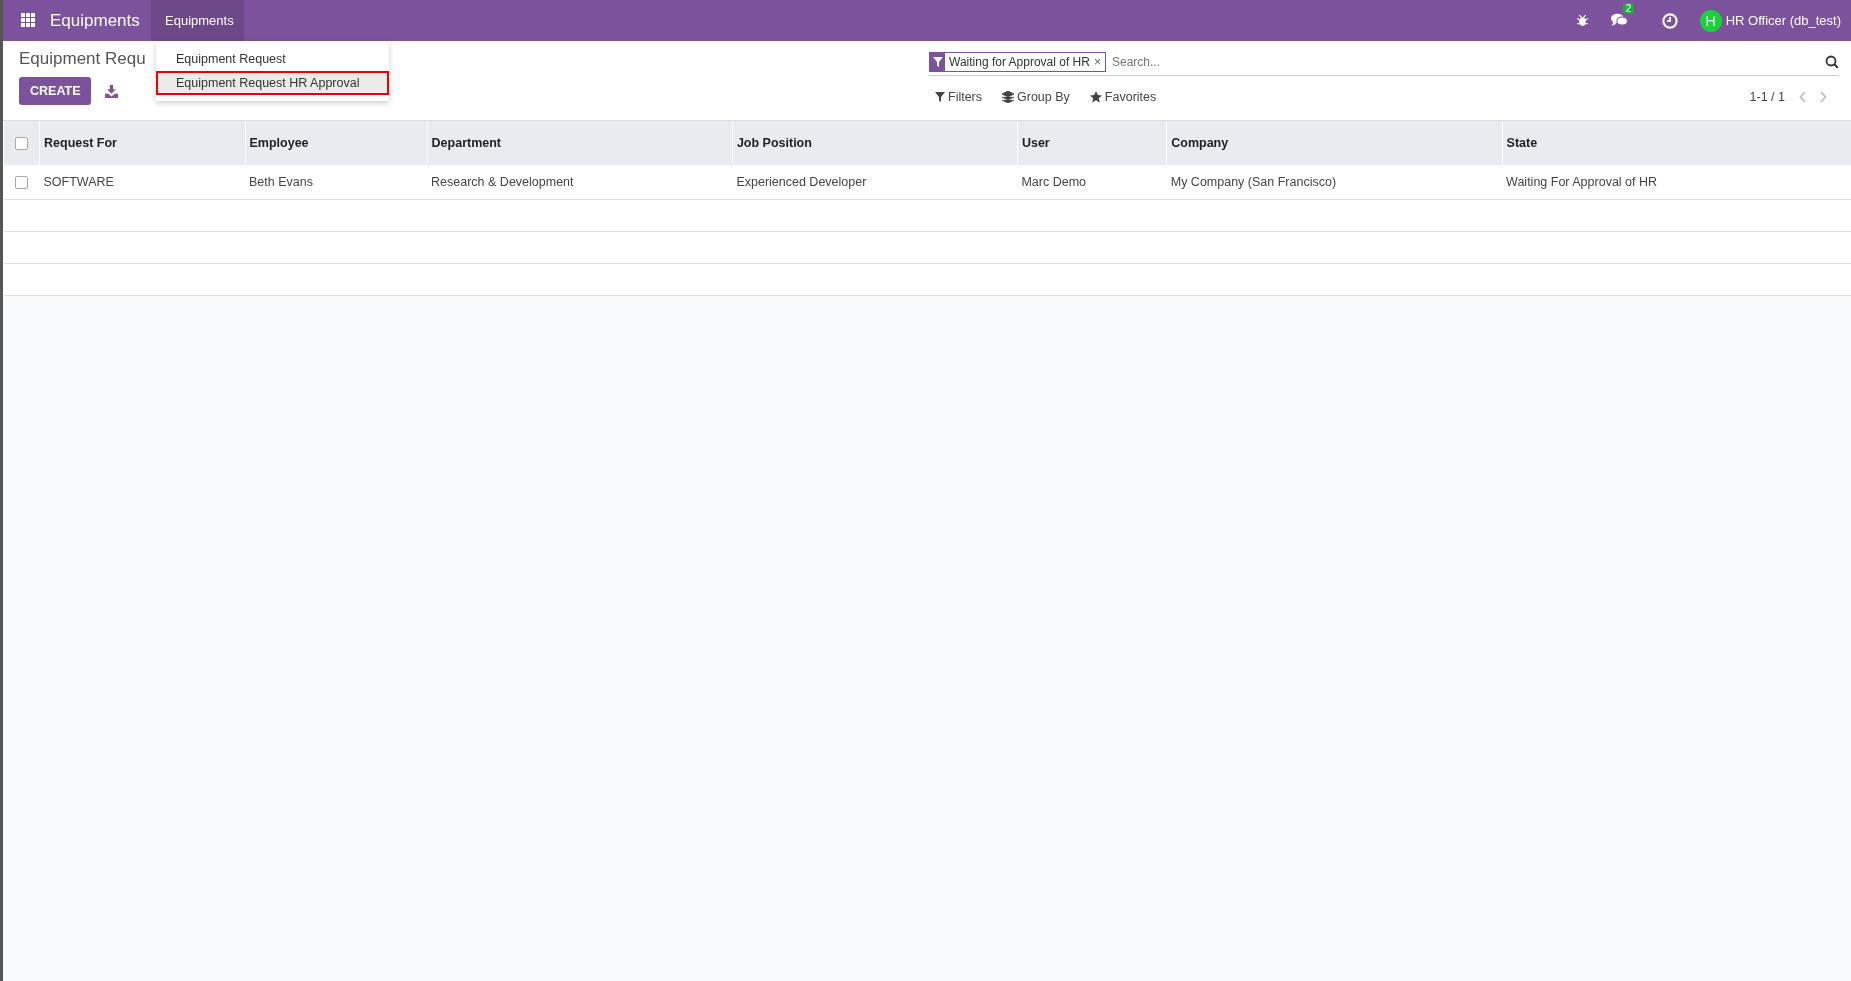 Image resolution: width=1851 pixels, height=981 pixels. Describe the element at coordinates (28, 20) in the screenshot. I see `apps-menu-icon` at that location.